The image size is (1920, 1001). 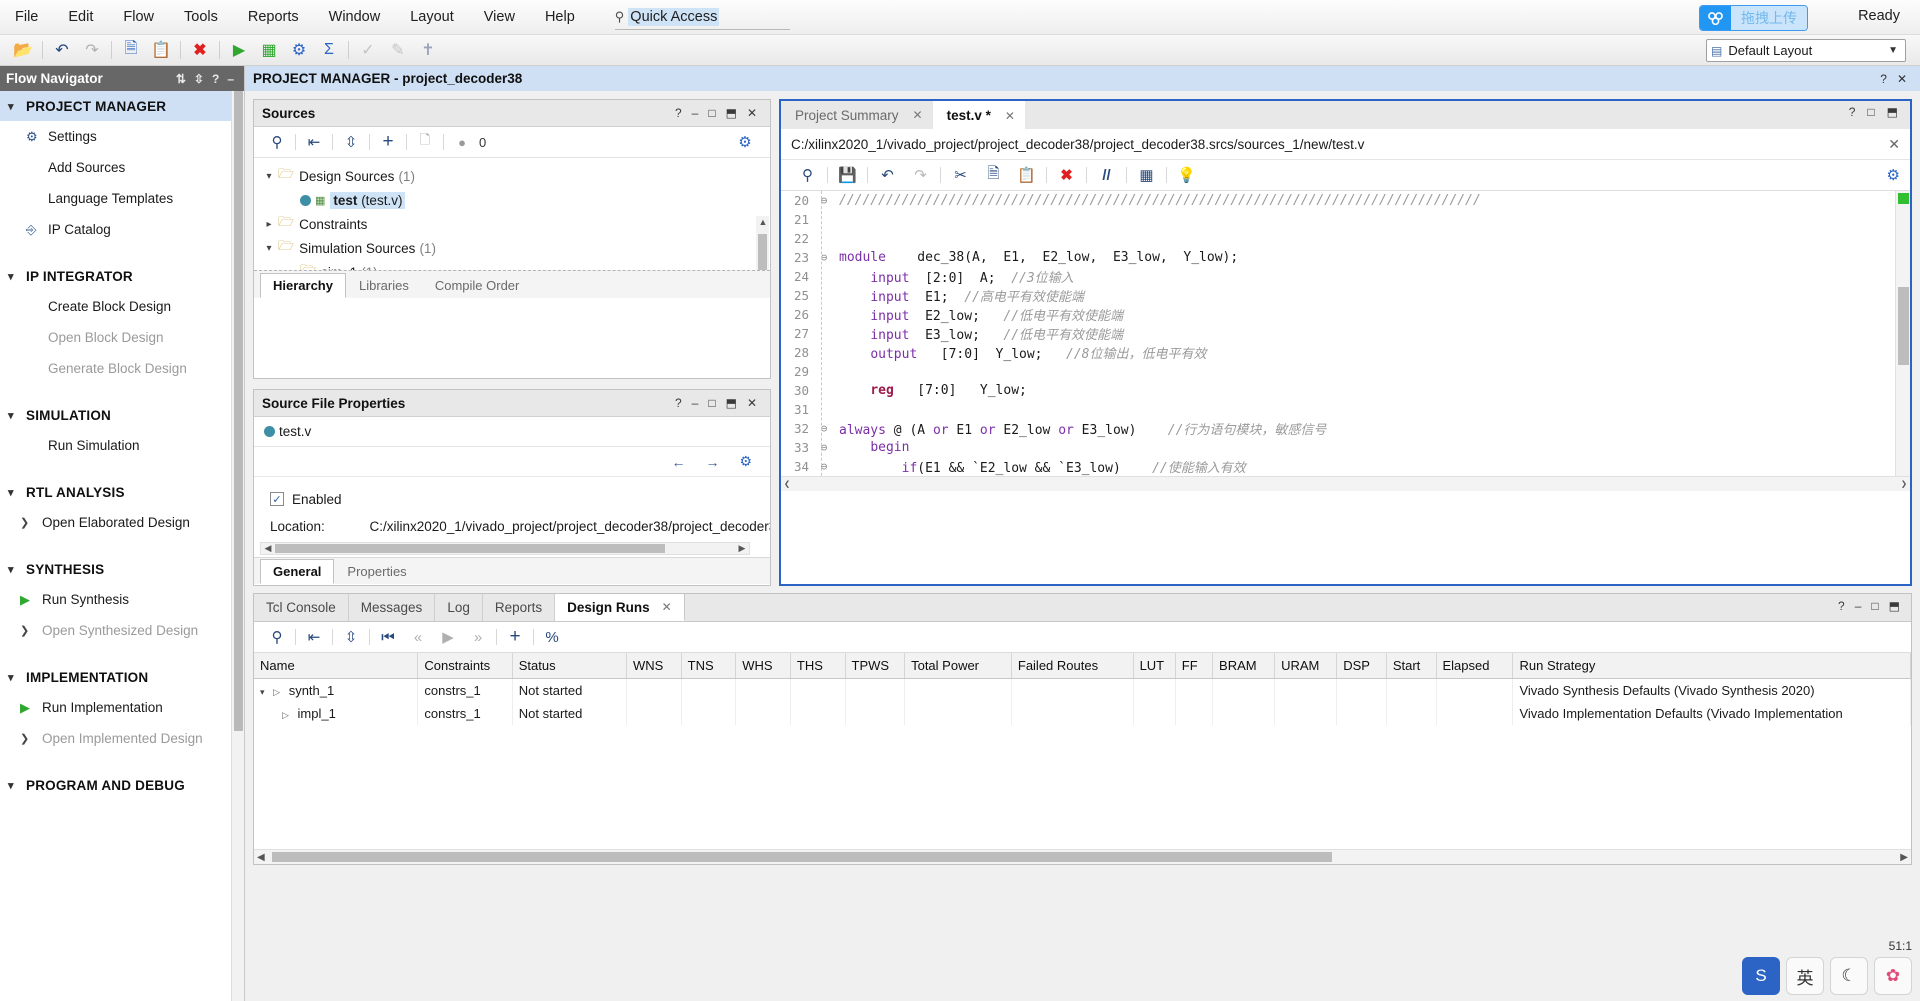 What do you see at coordinates (1345, 483) in the screenshot?
I see `code-horizontal-scrollbar: ❮ ❯` at bounding box center [1345, 483].